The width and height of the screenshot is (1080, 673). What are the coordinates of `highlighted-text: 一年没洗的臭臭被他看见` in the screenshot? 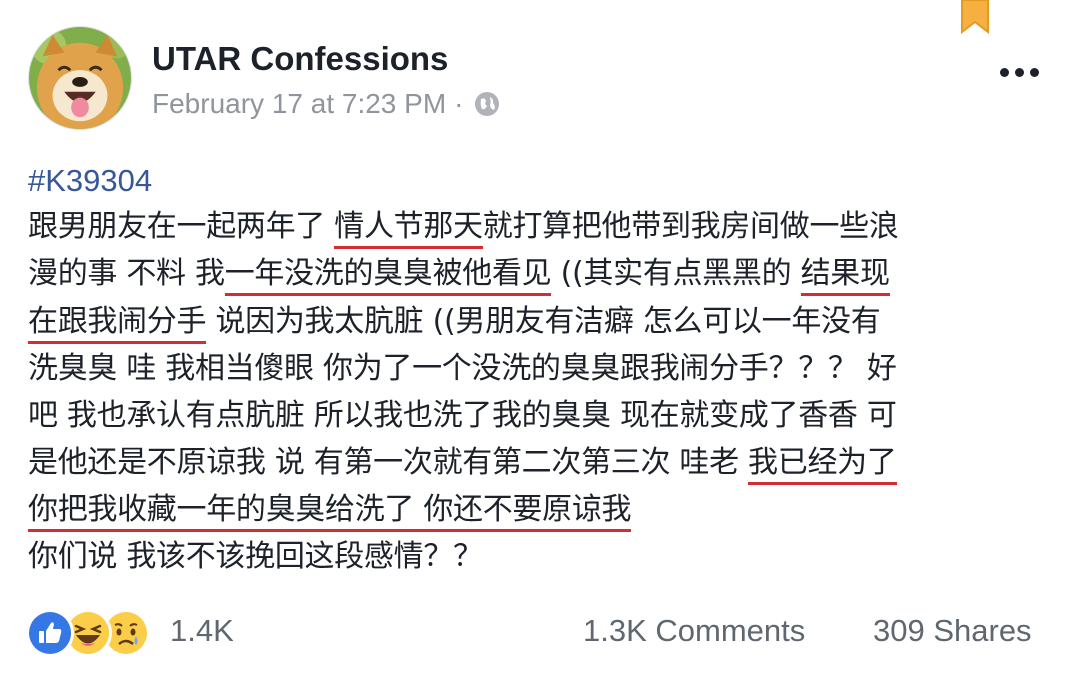 It's located at (388, 276).